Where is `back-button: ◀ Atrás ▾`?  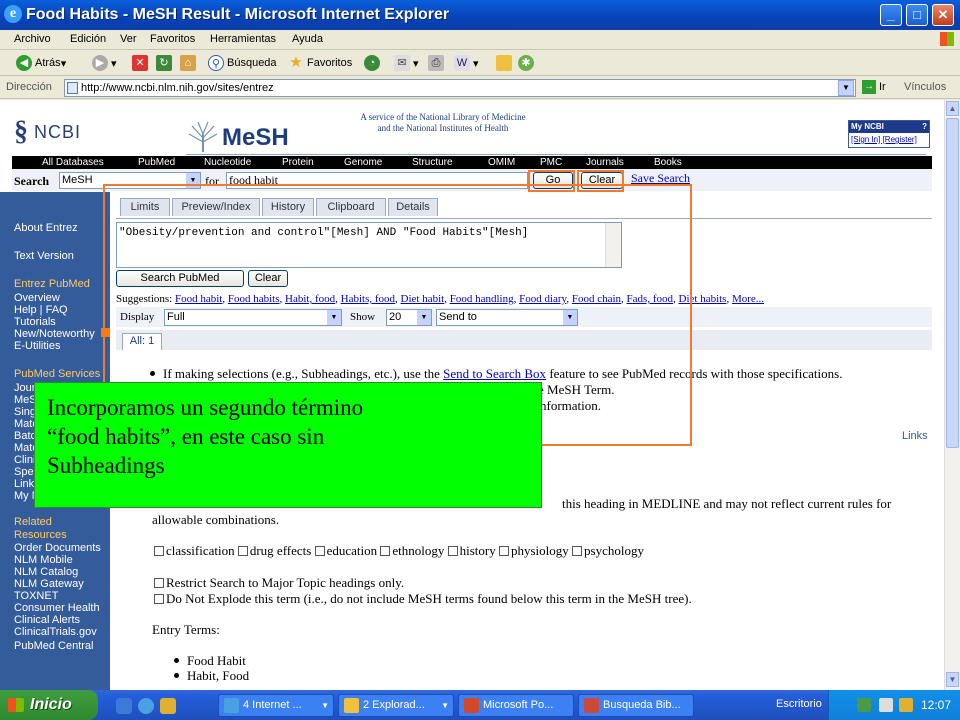
back-button: ◀ Atrás ▾ is located at coordinates (41, 63).